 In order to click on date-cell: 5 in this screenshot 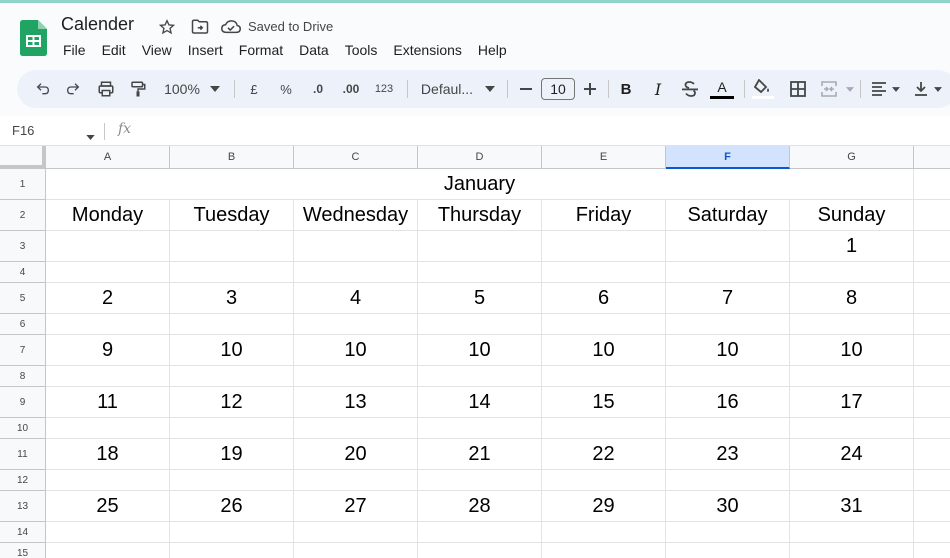, I will do `click(480, 298)`.